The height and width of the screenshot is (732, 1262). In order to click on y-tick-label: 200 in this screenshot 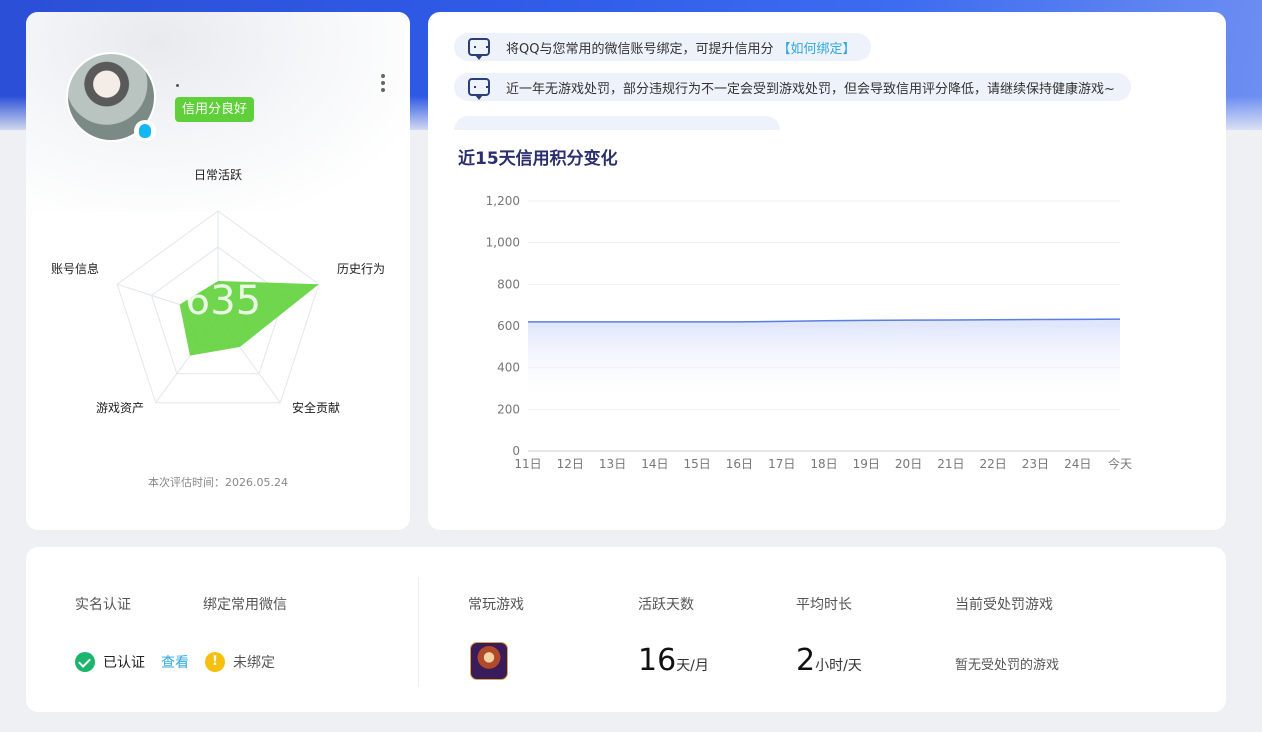, I will do `click(508, 409)`.